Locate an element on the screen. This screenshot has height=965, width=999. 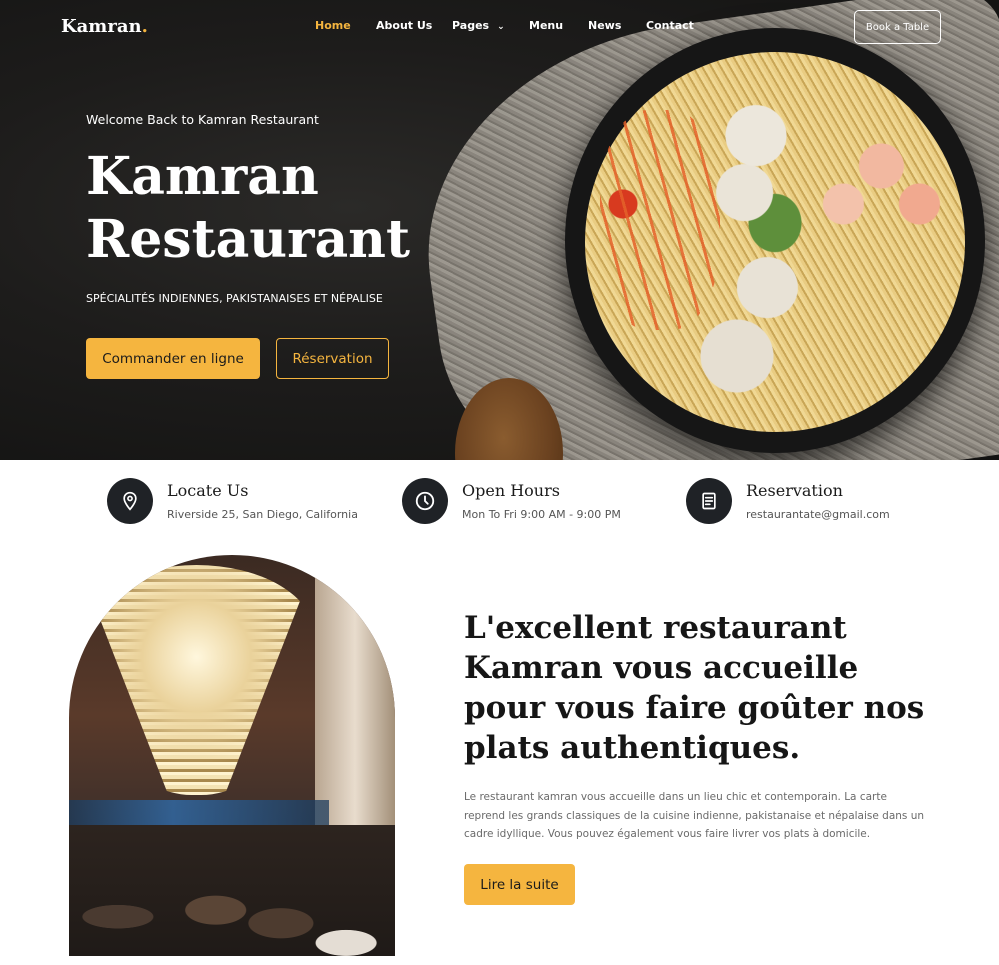
nav-item-pages-label: Pages is located at coordinates (471, 25).